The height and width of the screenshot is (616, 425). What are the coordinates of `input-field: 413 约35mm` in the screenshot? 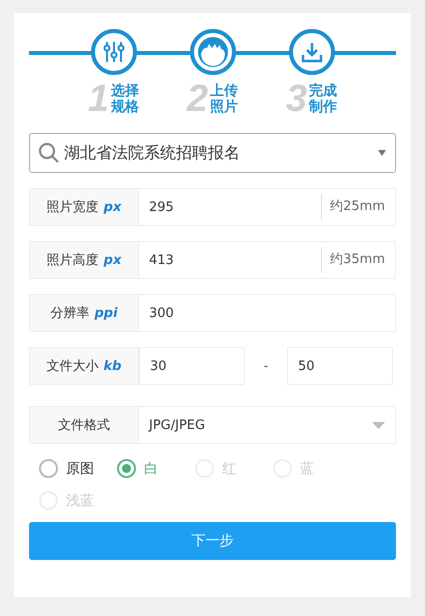 It's located at (267, 260).